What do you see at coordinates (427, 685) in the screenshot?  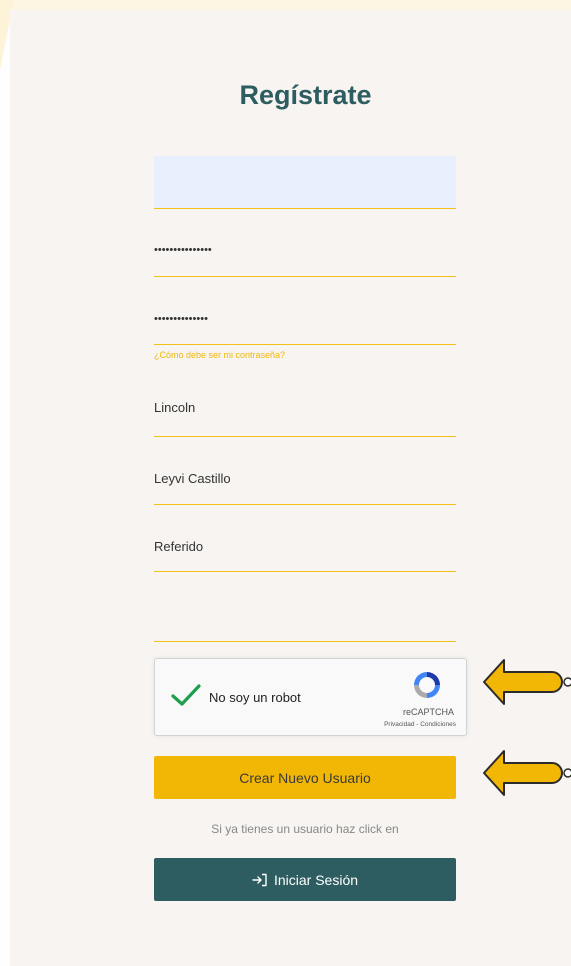 I see `recaptcha-logo-icon` at bounding box center [427, 685].